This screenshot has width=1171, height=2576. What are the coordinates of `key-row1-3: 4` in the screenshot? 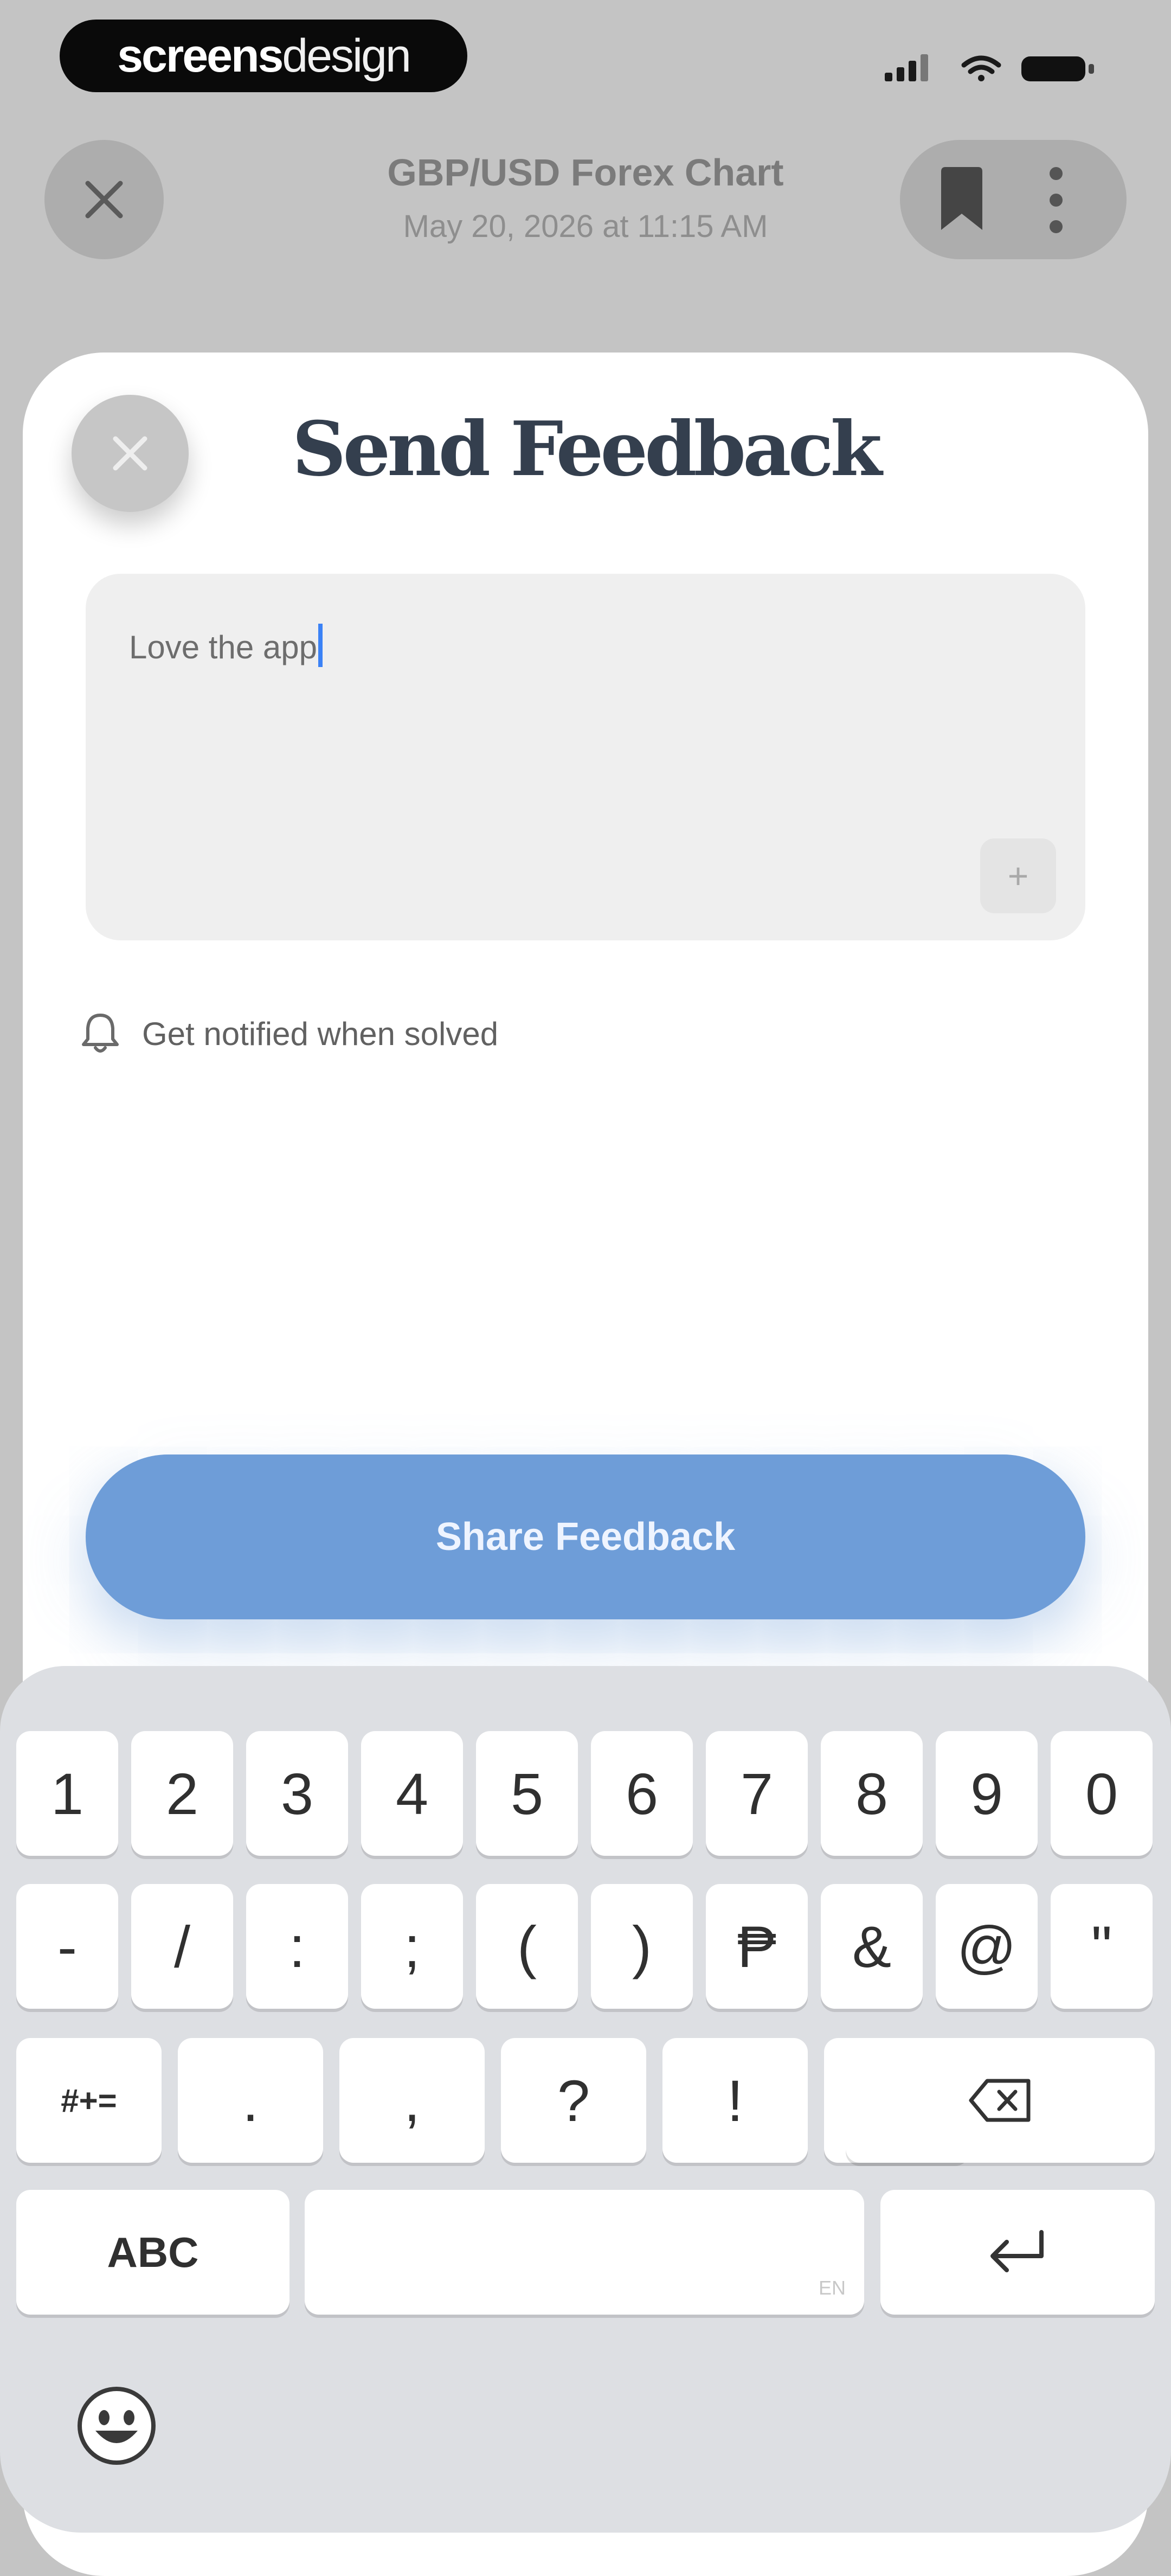 It's located at (412, 1793).